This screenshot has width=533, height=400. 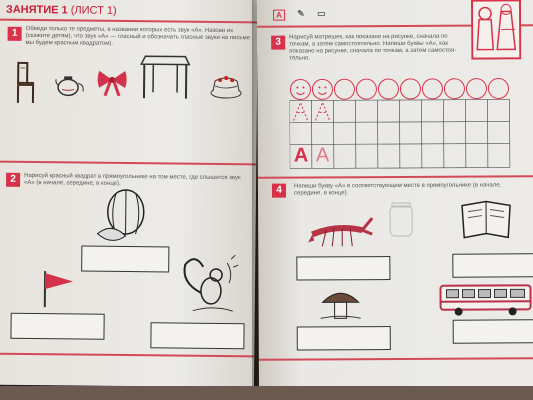 What do you see at coordinates (278, 42) in the screenshot?
I see `task-number-3: 3` at bounding box center [278, 42].